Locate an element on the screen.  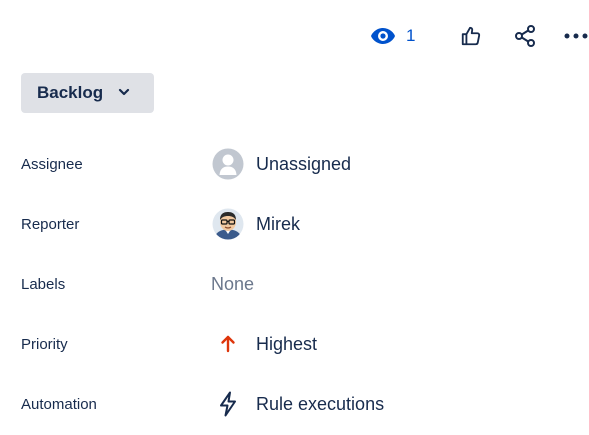
reporter-value: Mirek is located at coordinates (255, 224).